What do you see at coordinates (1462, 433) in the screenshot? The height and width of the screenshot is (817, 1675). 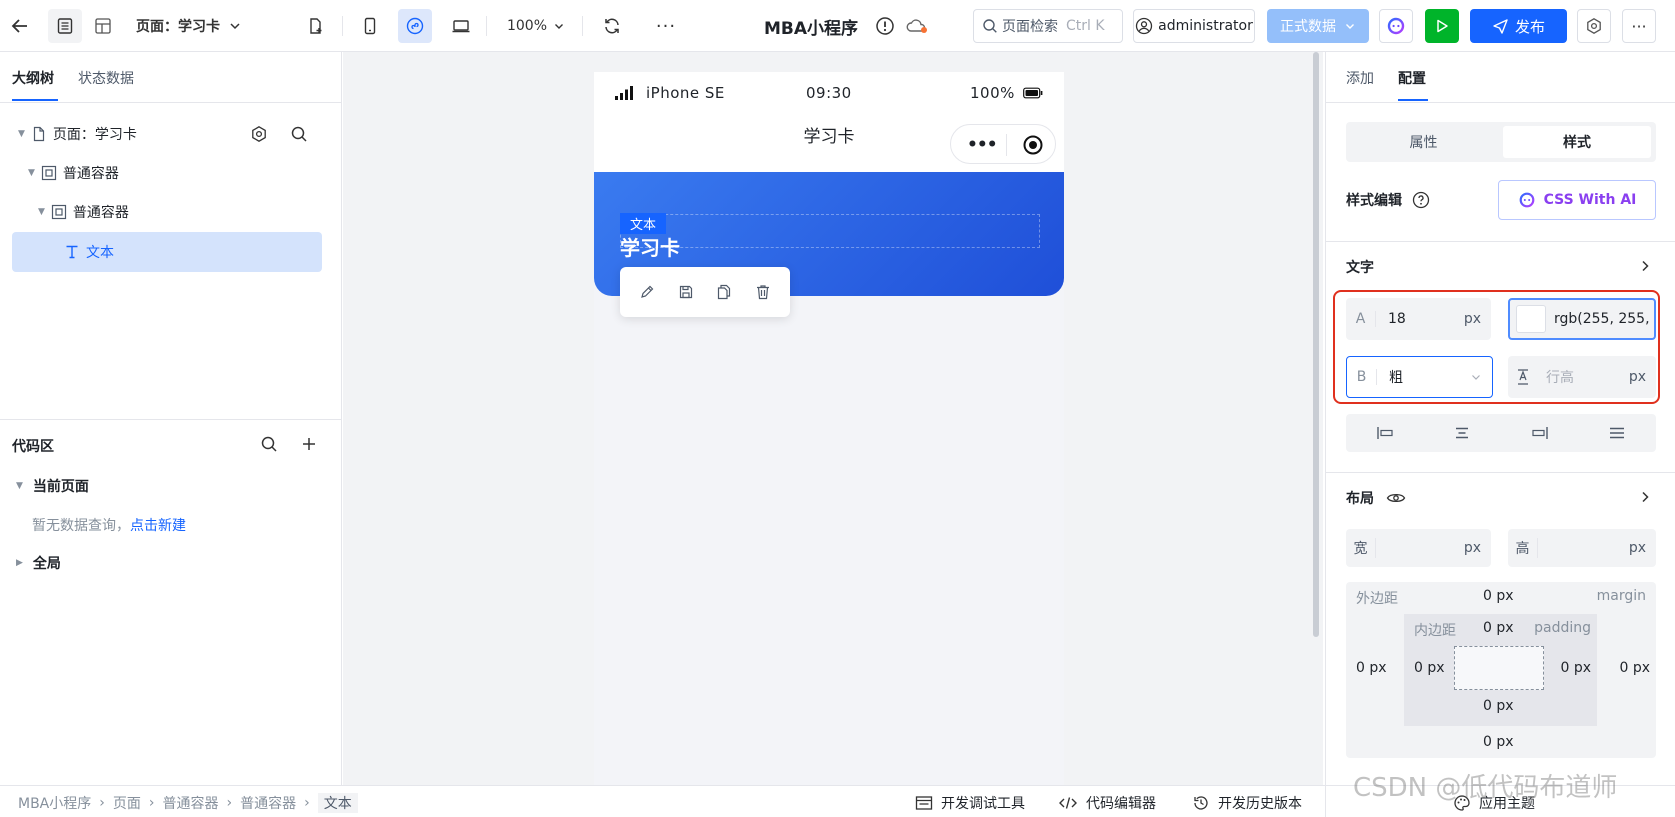 I see `align-center-icon` at bounding box center [1462, 433].